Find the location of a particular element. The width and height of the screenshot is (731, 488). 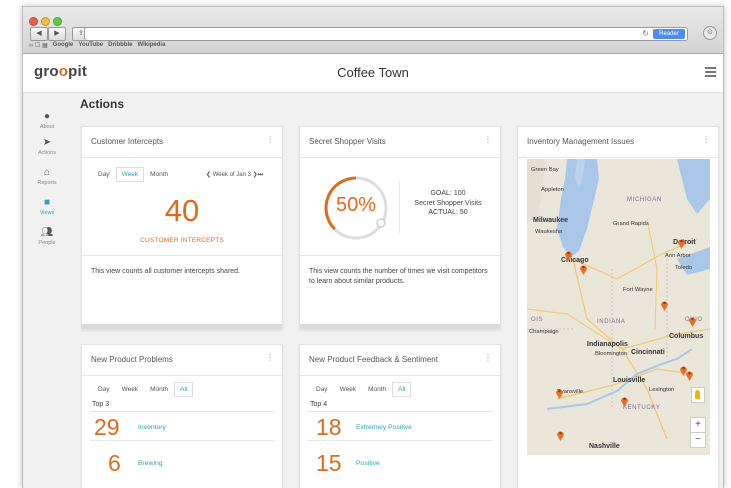

actual-text: ACTUAL: 50 is located at coordinates (448, 212).